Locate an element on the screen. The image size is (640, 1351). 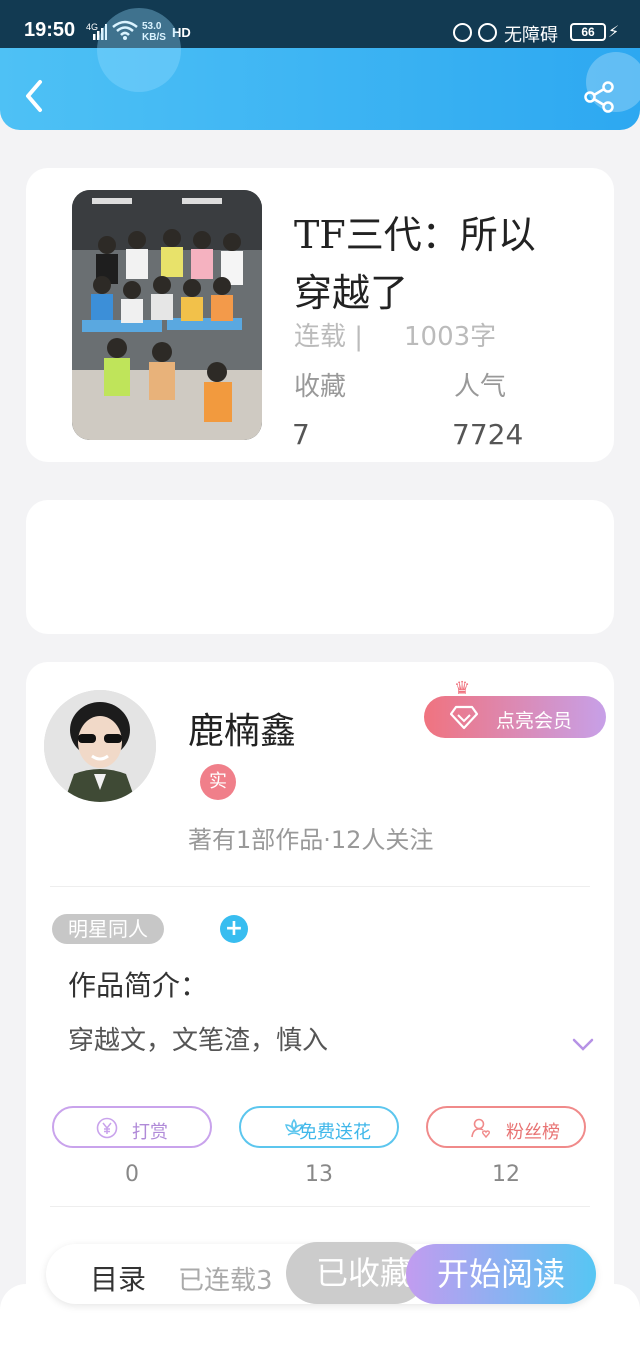
send-flower-button: 免费送花 is located at coordinates (319, 1127).